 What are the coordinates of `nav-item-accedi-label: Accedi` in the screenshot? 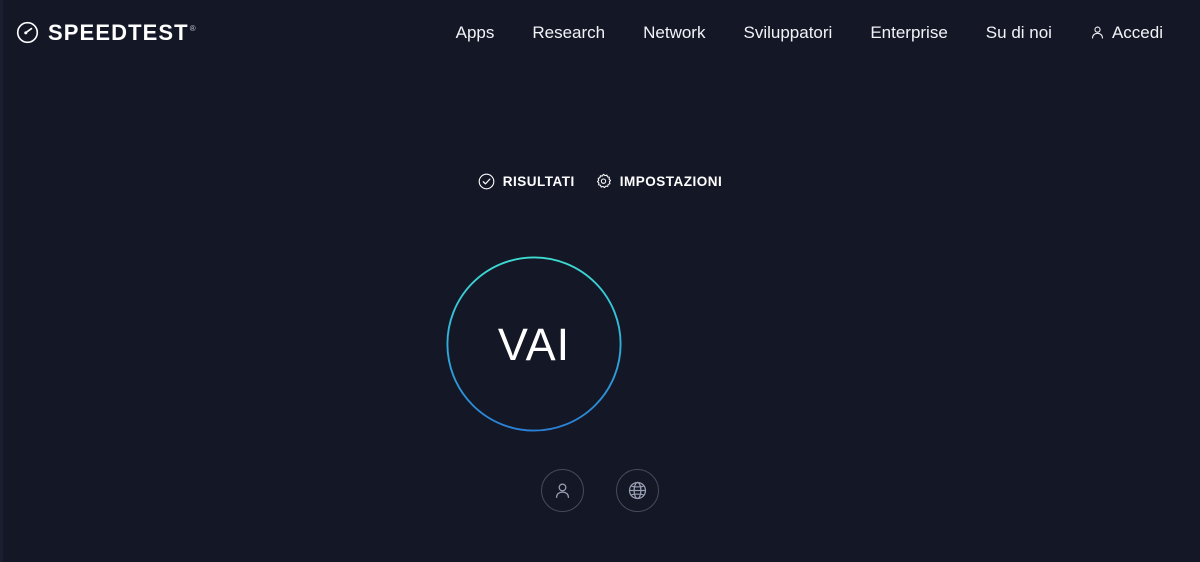 It's located at (1137, 32).